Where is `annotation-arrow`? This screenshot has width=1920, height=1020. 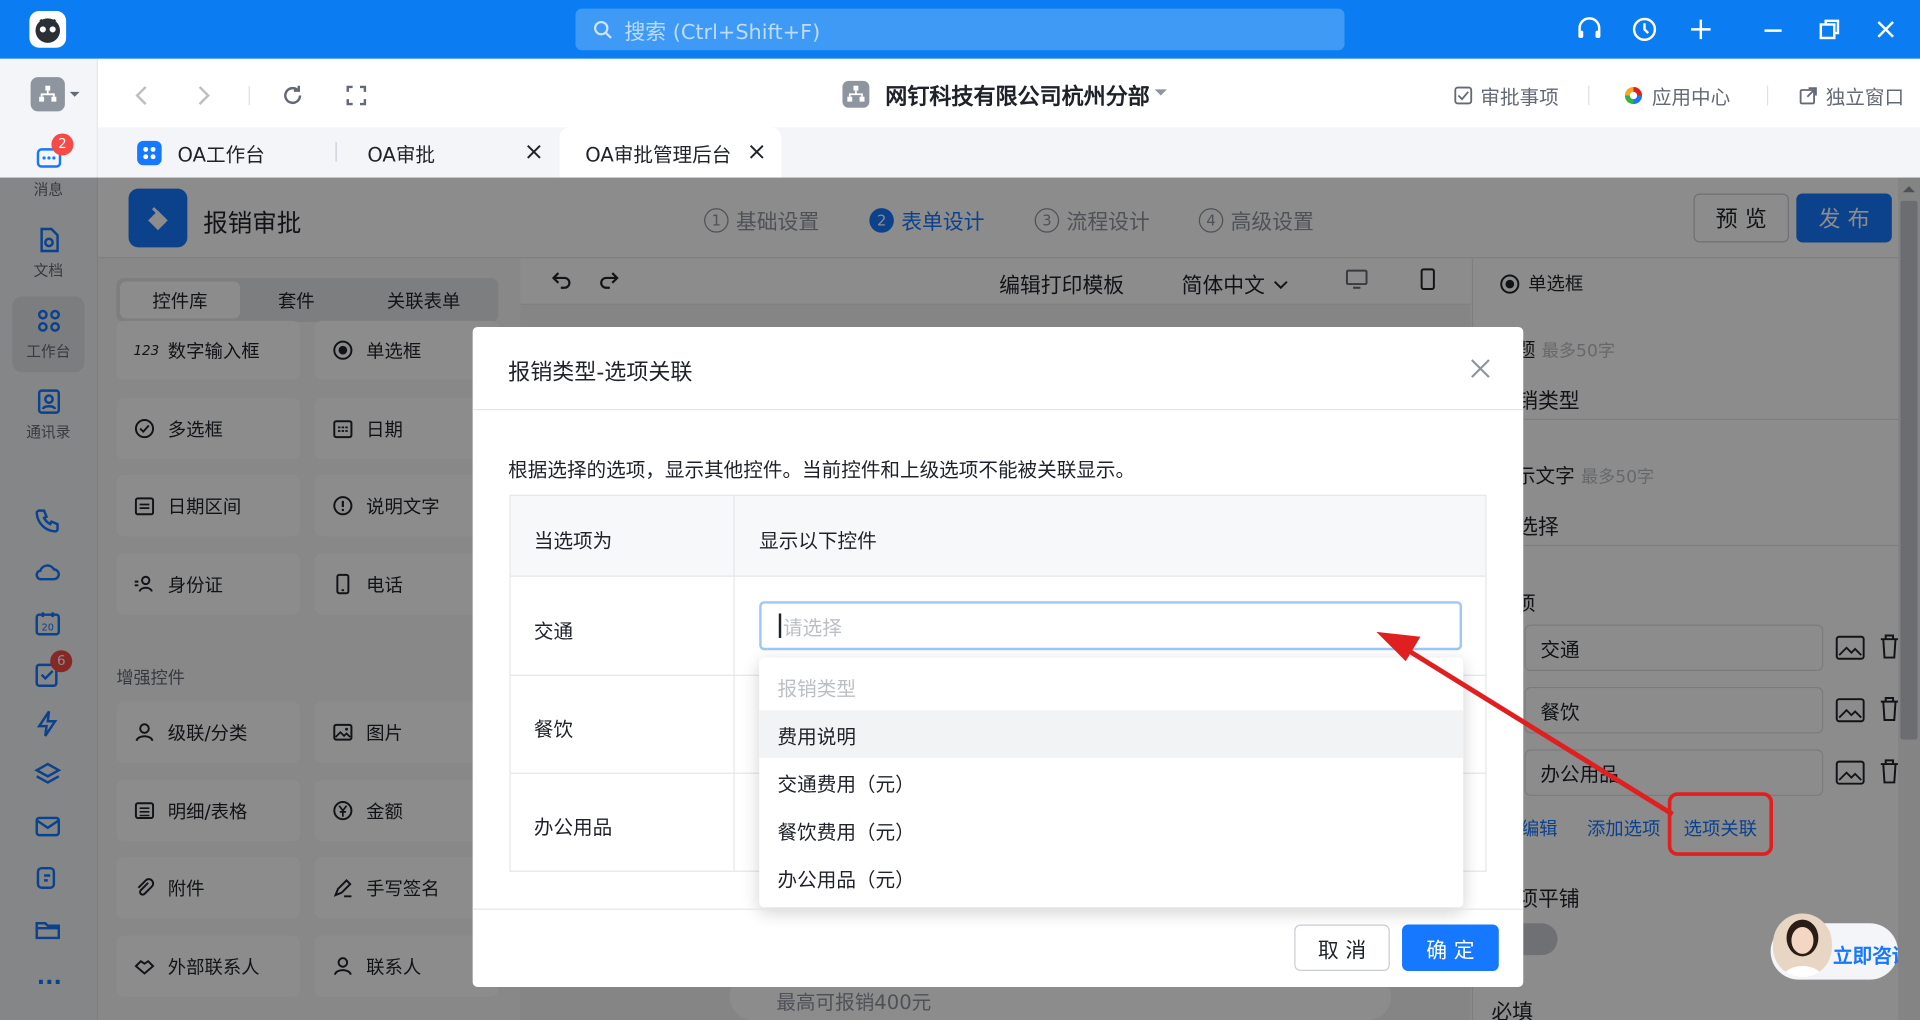 annotation-arrow is located at coordinates (1525, 724).